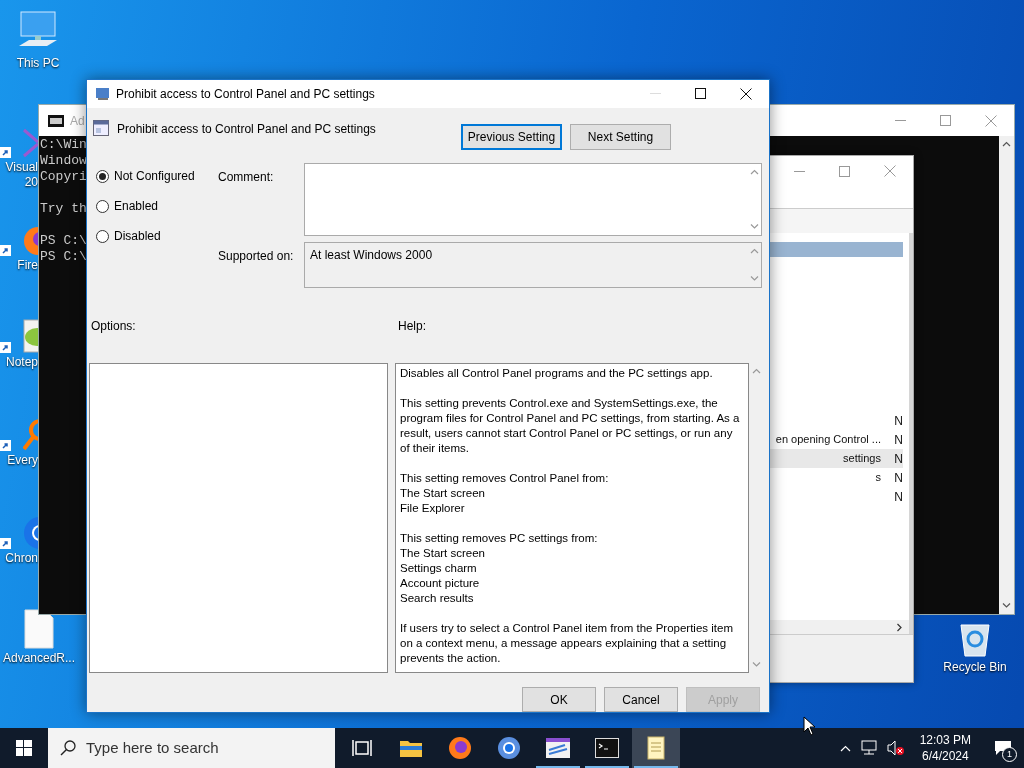  What do you see at coordinates (63, 161) in the screenshot?
I see `console-line: Window` at bounding box center [63, 161].